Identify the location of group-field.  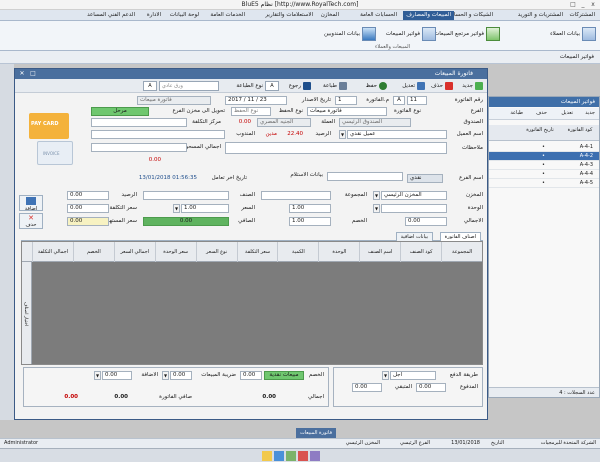
(296, 195).